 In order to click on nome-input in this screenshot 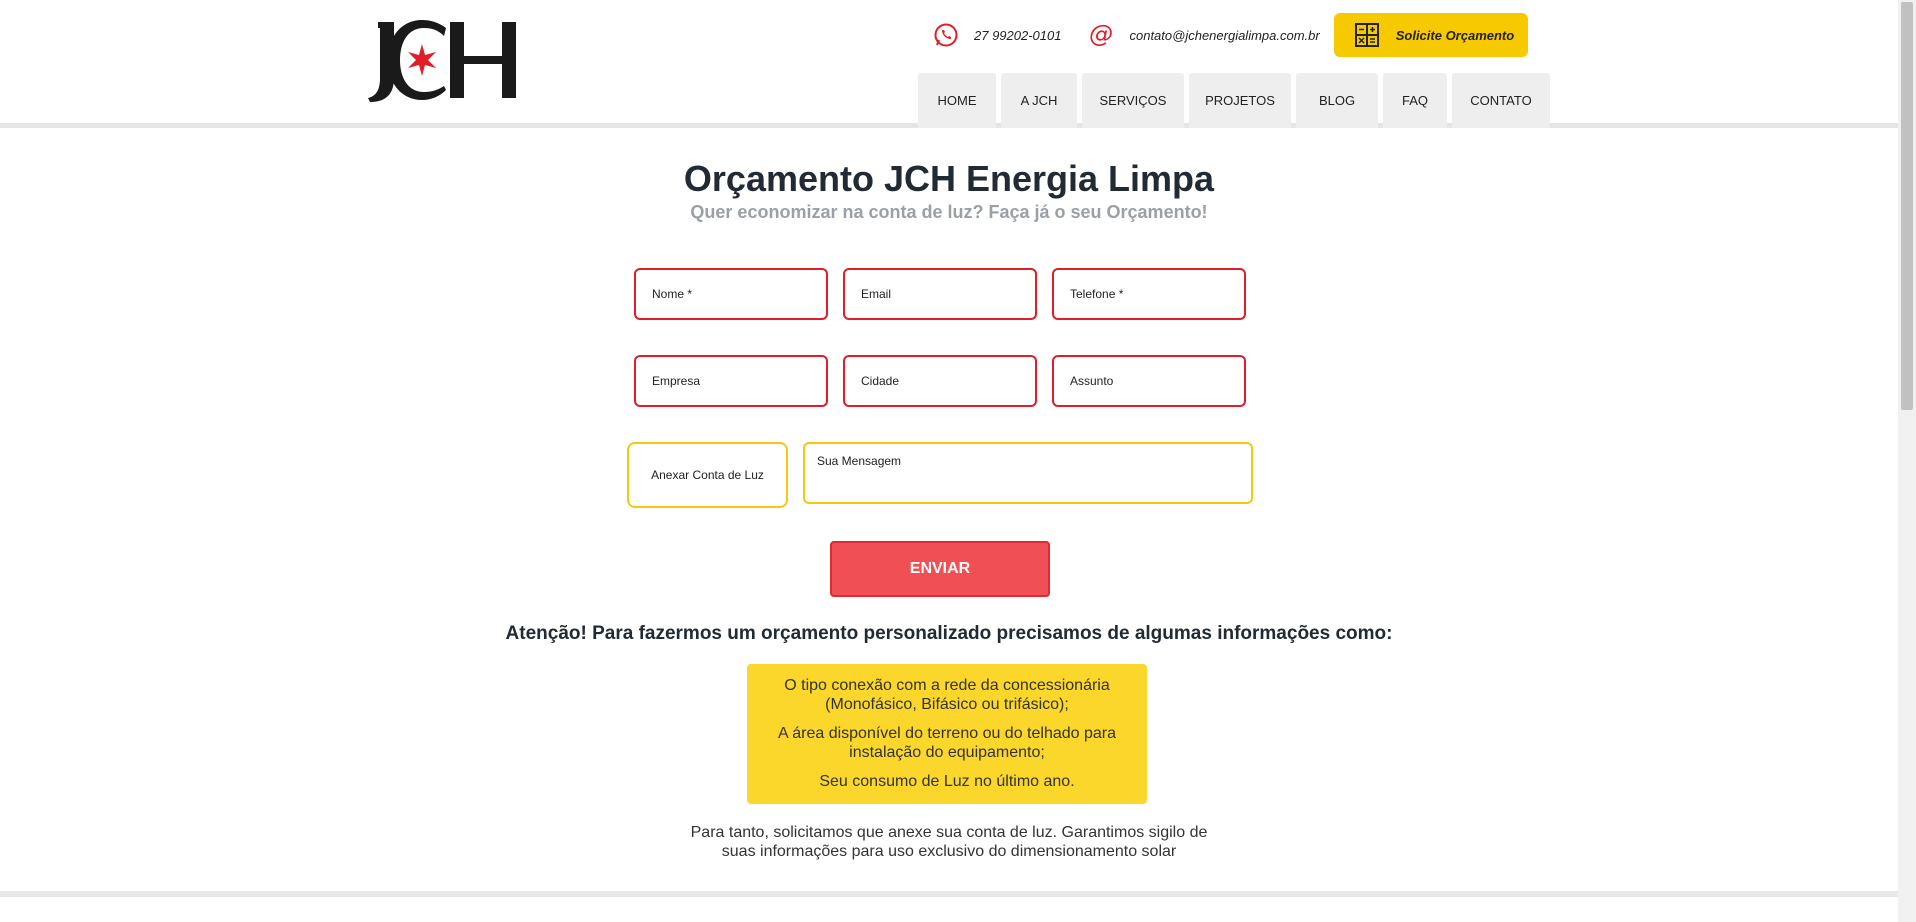, I will do `click(731, 294)`.